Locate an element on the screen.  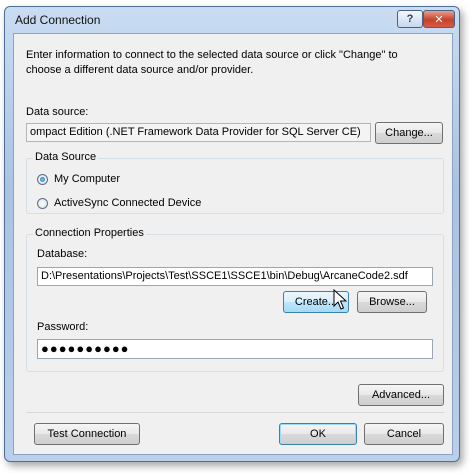
test-connection-button: Test Connection is located at coordinates (87, 434).